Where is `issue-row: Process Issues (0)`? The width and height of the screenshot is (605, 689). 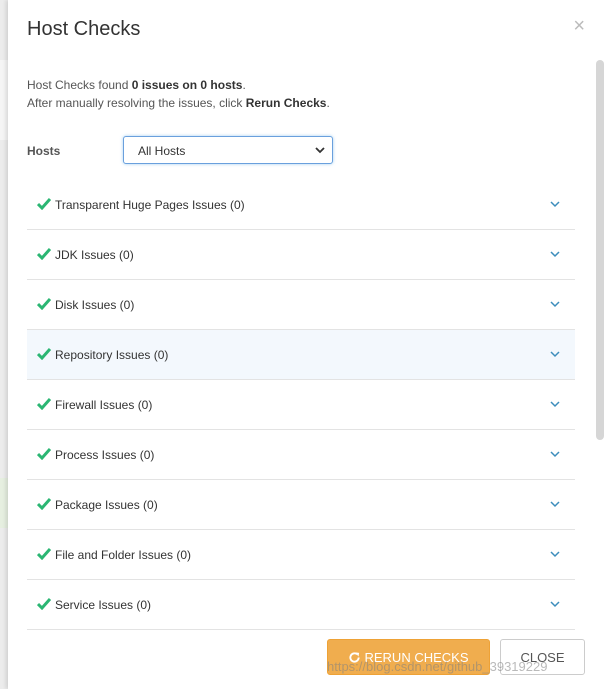 issue-row: Process Issues (0) is located at coordinates (301, 455).